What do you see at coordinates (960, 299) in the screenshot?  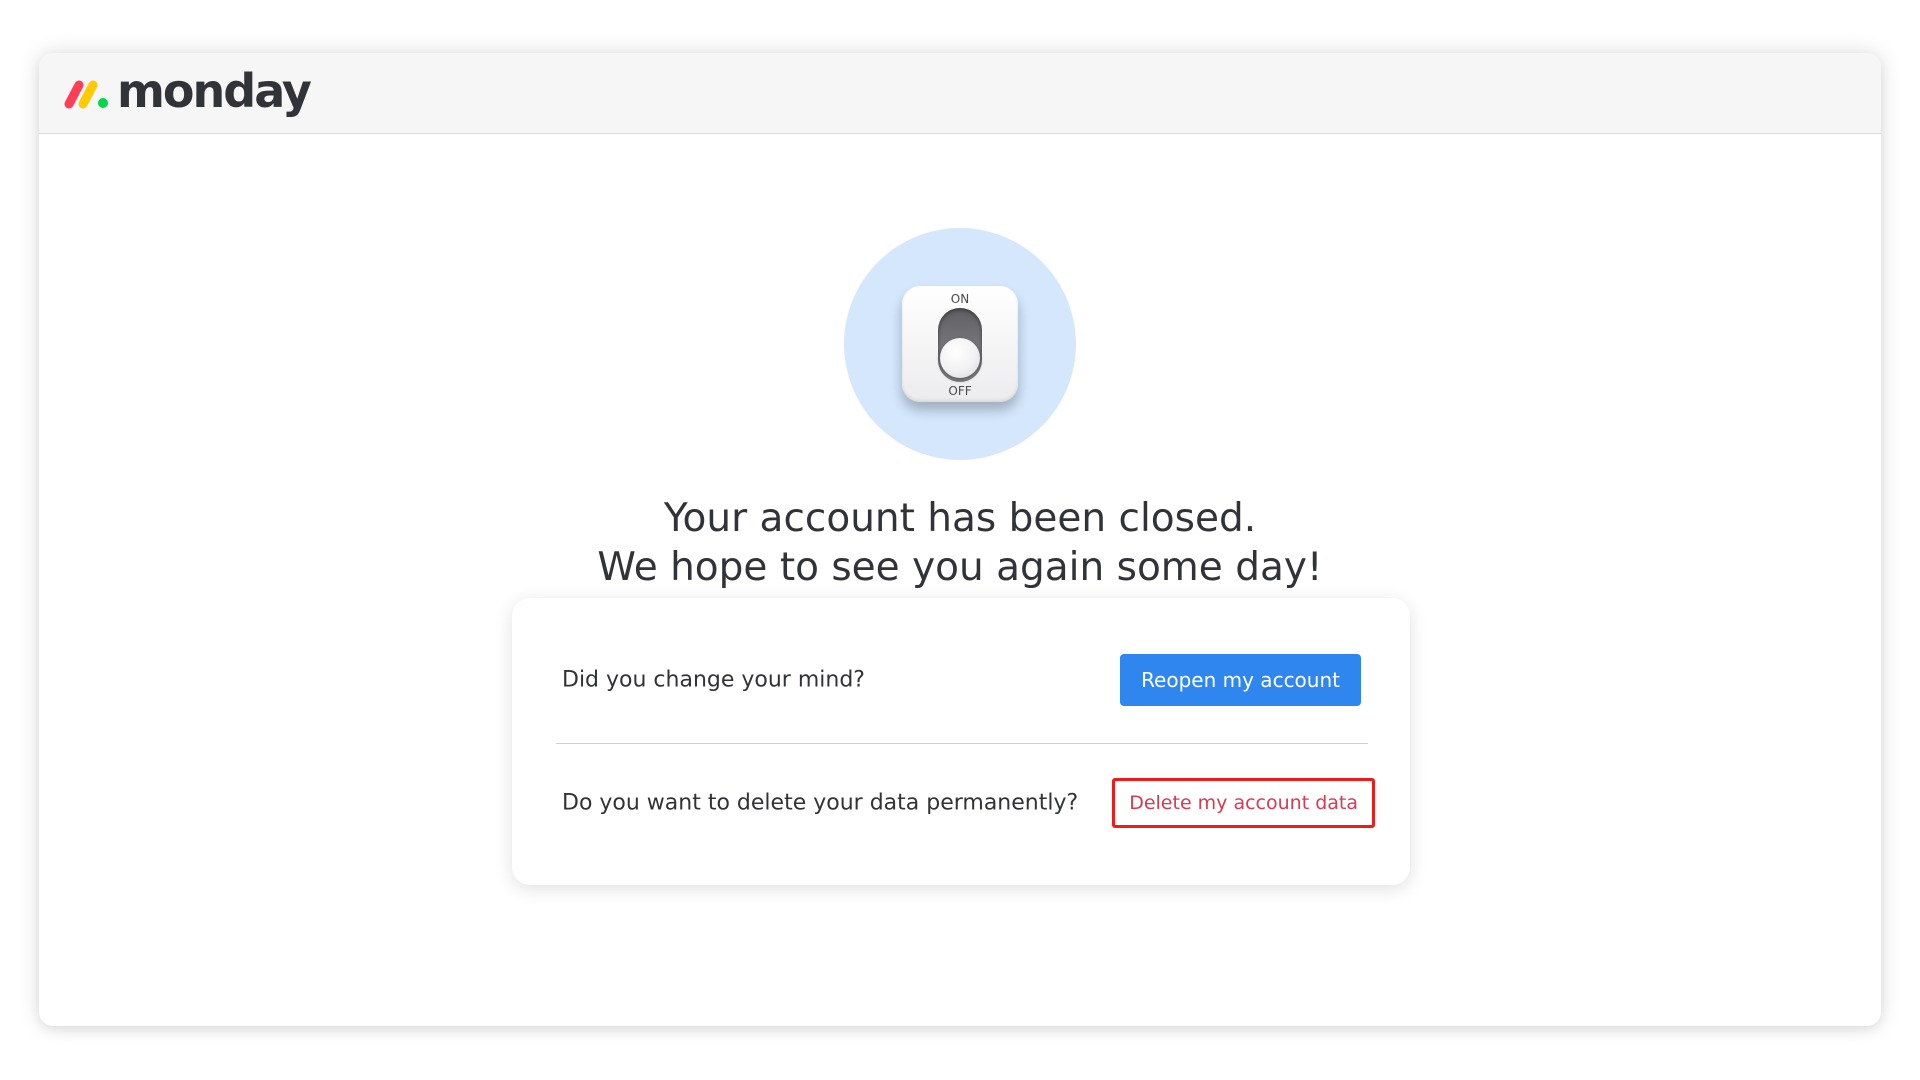 I see `switch-on-label: ON` at bounding box center [960, 299].